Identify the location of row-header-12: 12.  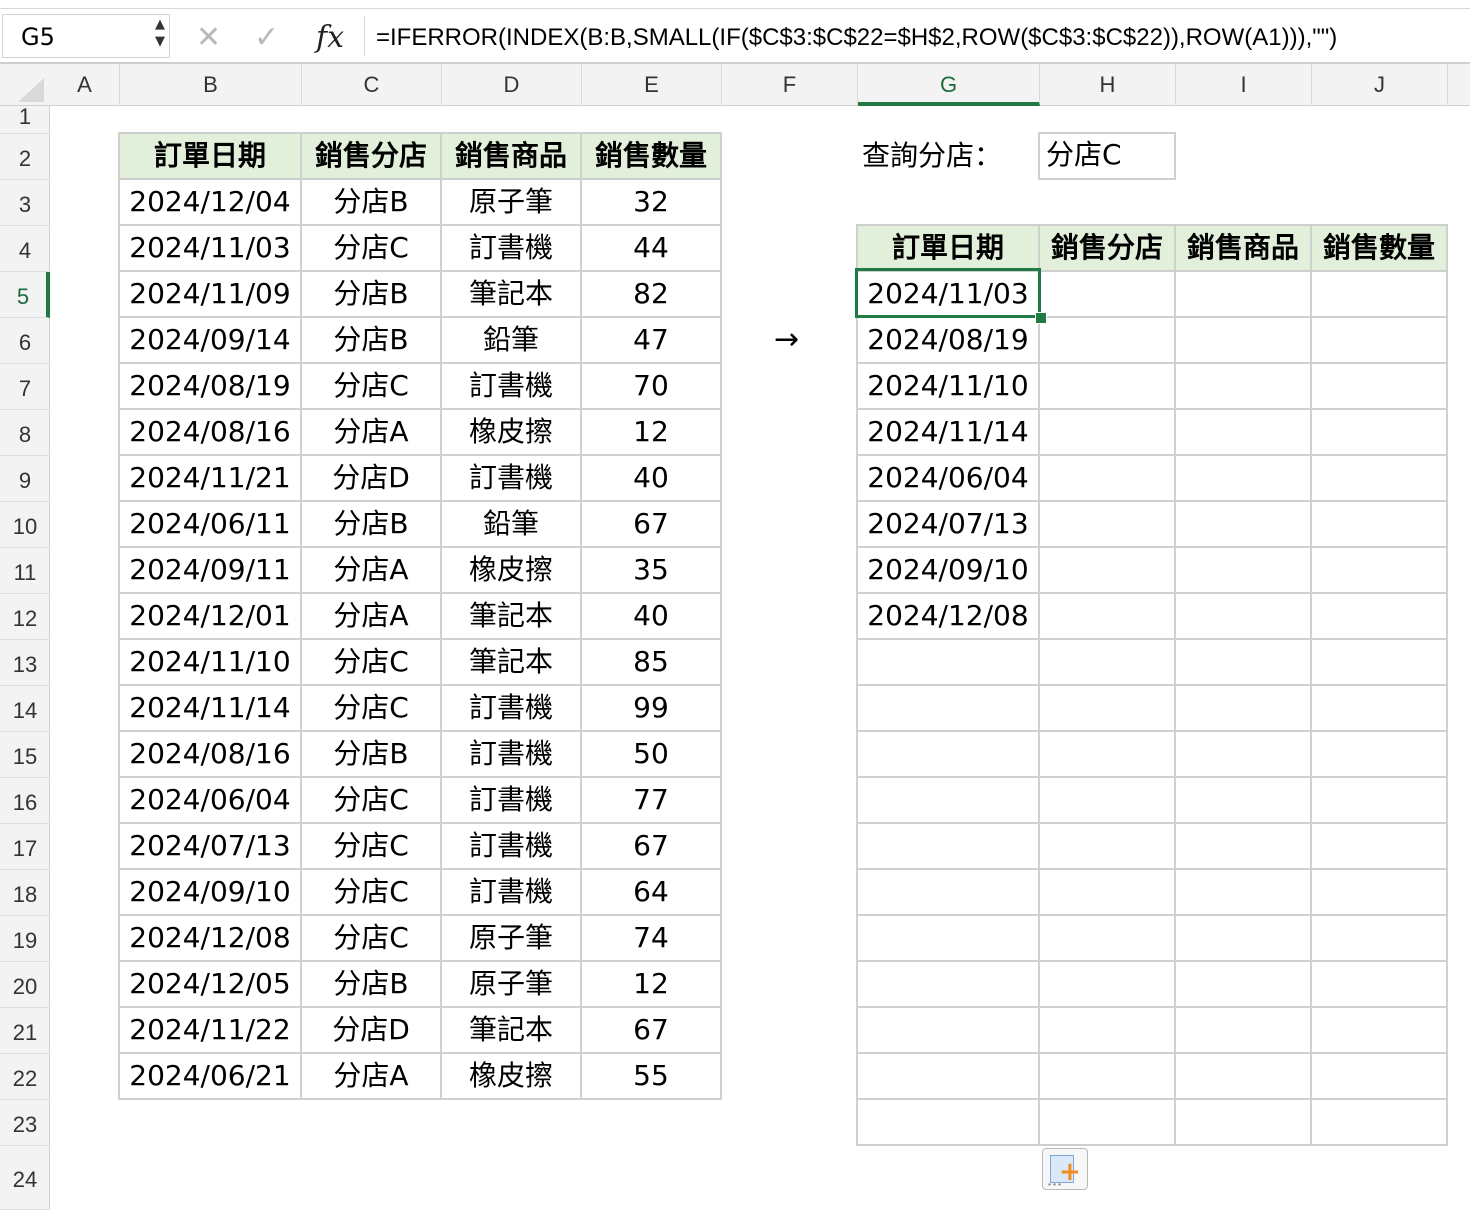
(25, 617).